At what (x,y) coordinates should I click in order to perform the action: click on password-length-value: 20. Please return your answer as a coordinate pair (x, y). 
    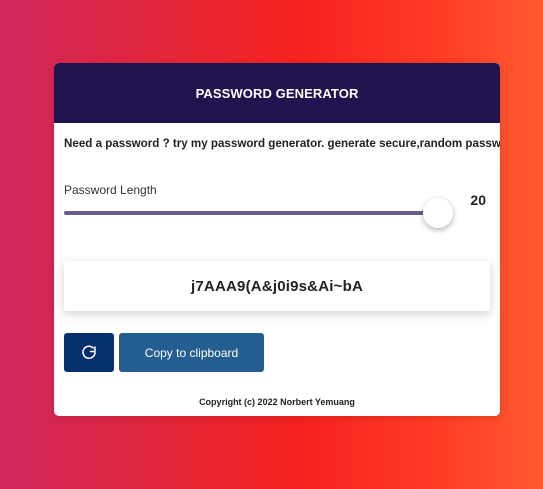
    Looking at the image, I should click on (478, 200).